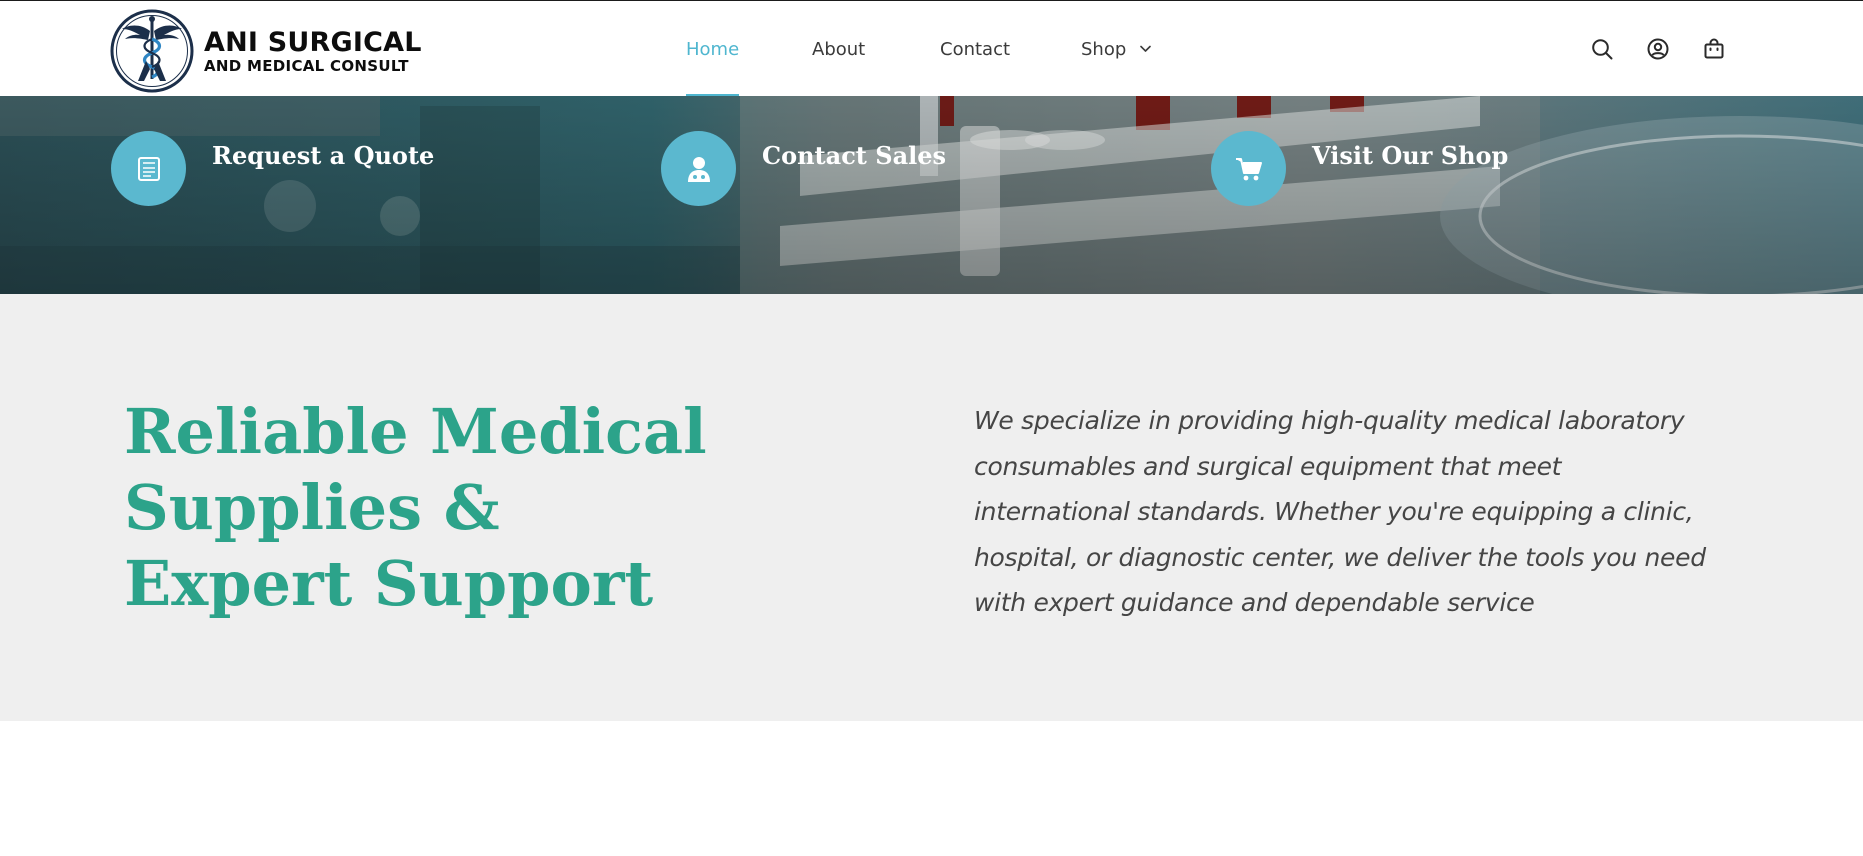  Describe the element at coordinates (1248, 168) in the screenshot. I see `shopping-cart-icon` at that location.